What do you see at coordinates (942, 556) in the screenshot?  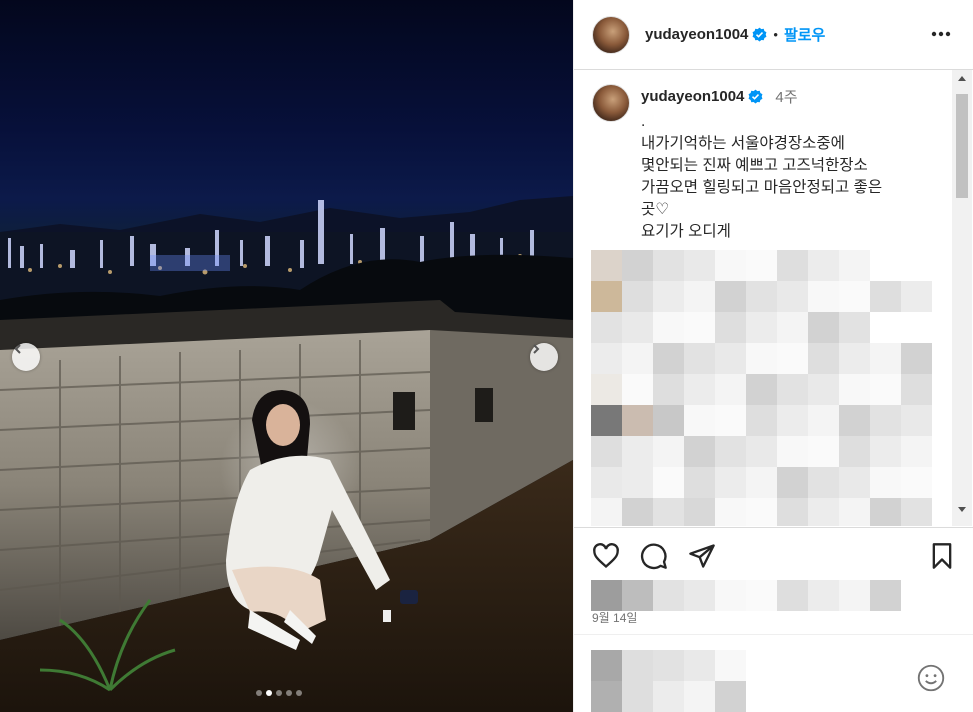 I see `bookmark-icon` at bounding box center [942, 556].